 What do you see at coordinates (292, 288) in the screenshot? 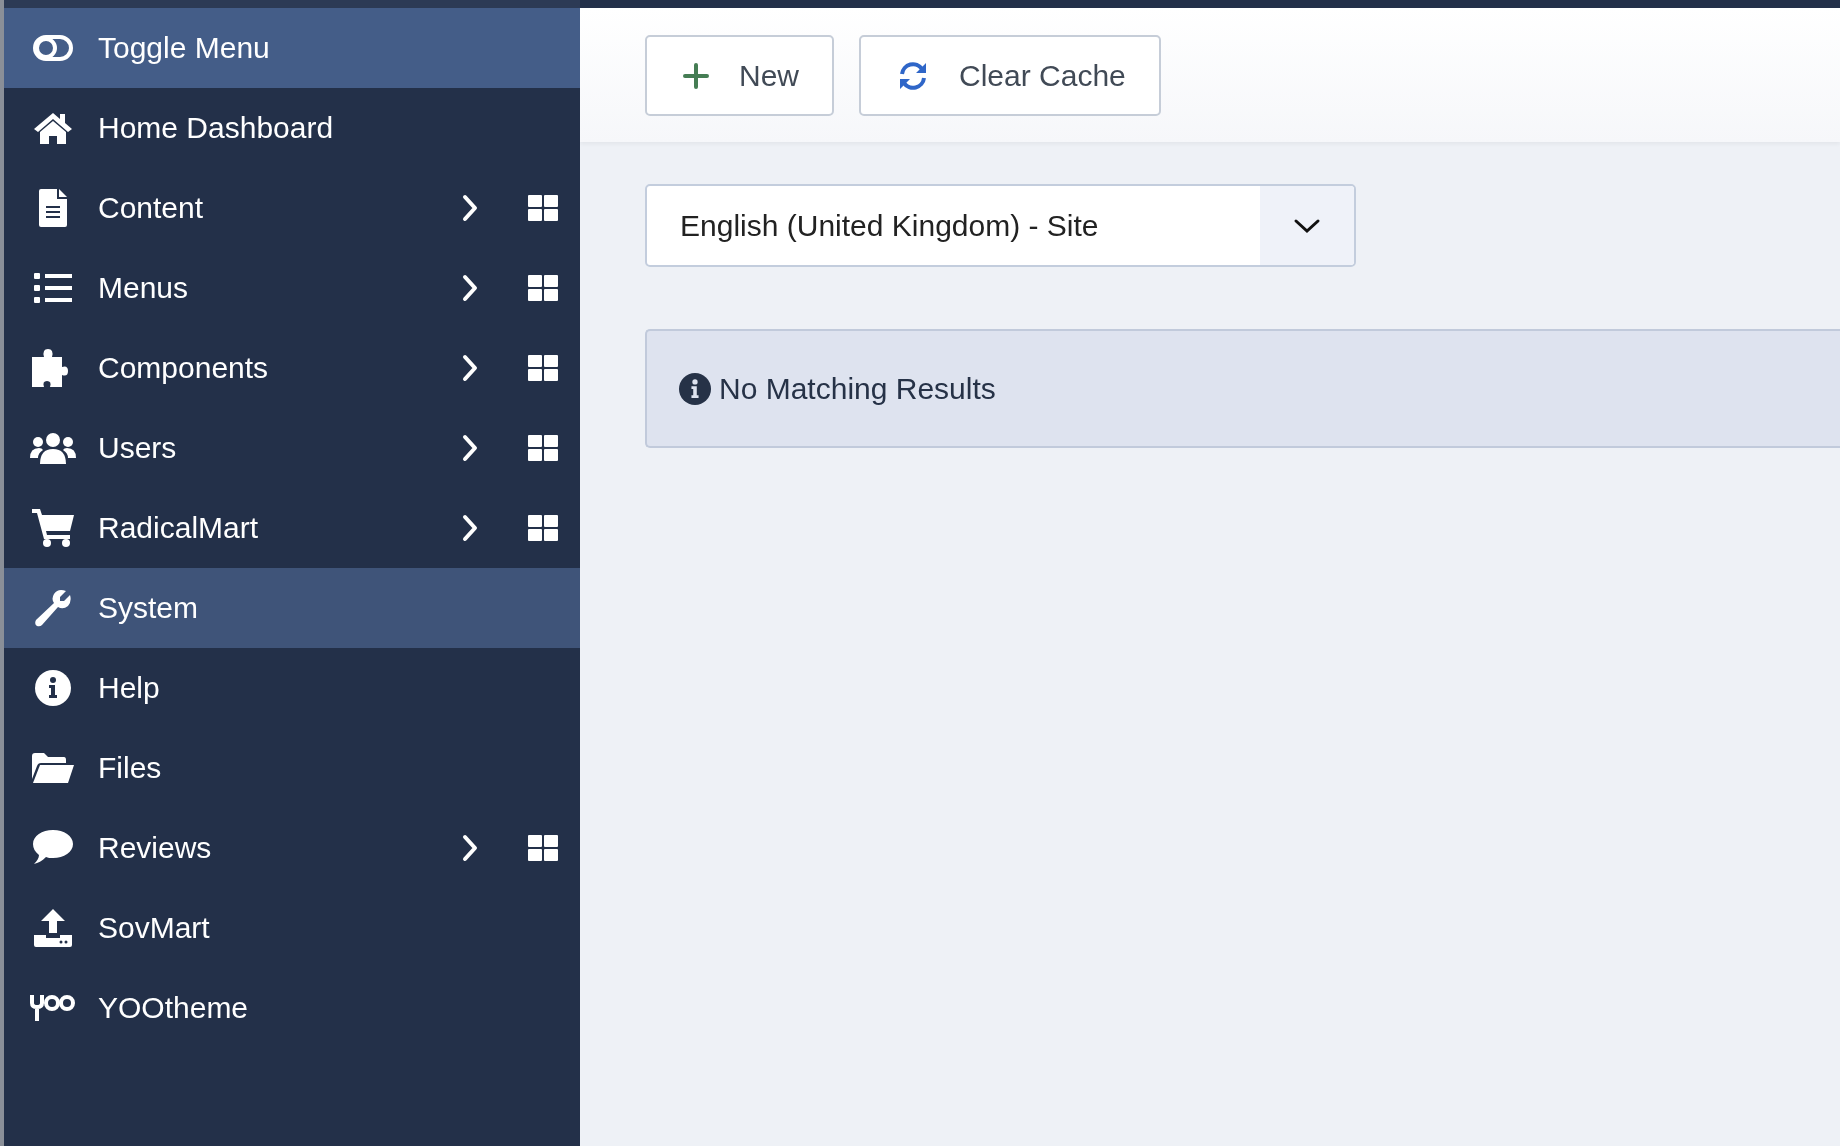
I see `sidebar-menu-item: Menus` at bounding box center [292, 288].